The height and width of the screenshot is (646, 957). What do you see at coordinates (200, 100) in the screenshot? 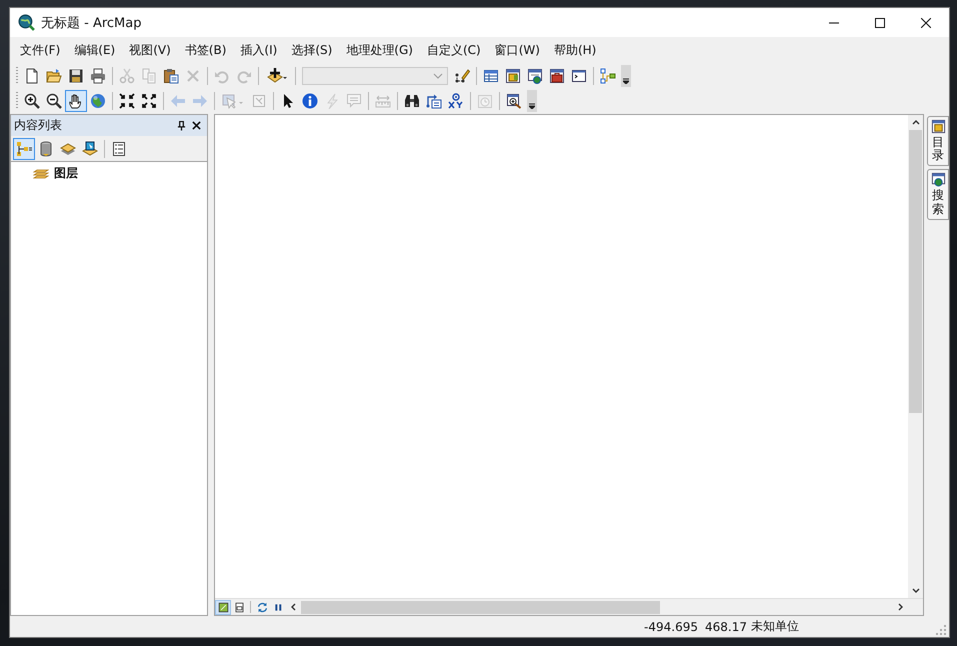
I see `forward-arrow-icon` at bounding box center [200, 100].